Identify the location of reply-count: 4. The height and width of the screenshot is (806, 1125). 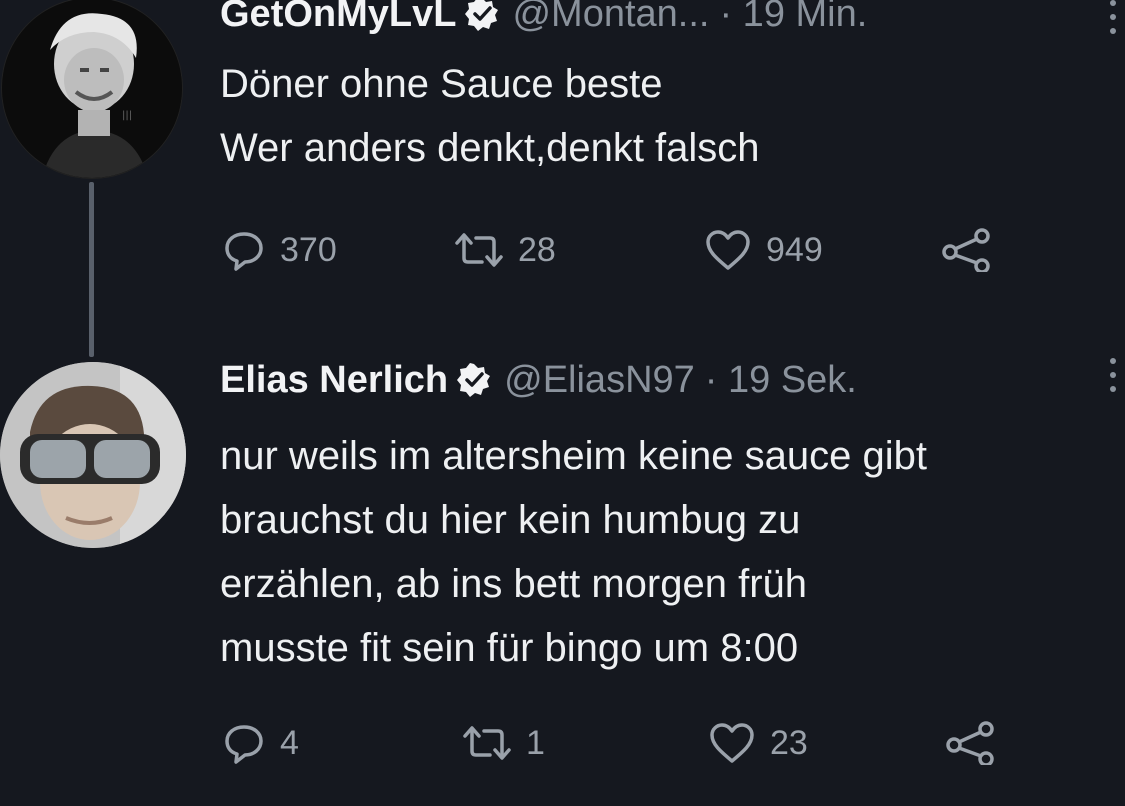
(289, 742).